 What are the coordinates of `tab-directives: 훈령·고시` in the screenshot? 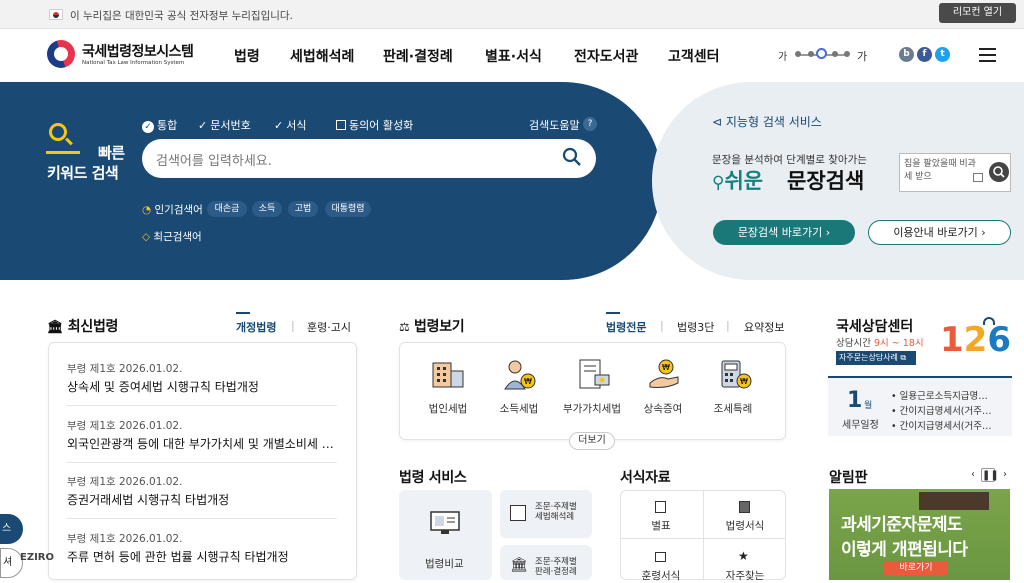 It's located at (329, 327).